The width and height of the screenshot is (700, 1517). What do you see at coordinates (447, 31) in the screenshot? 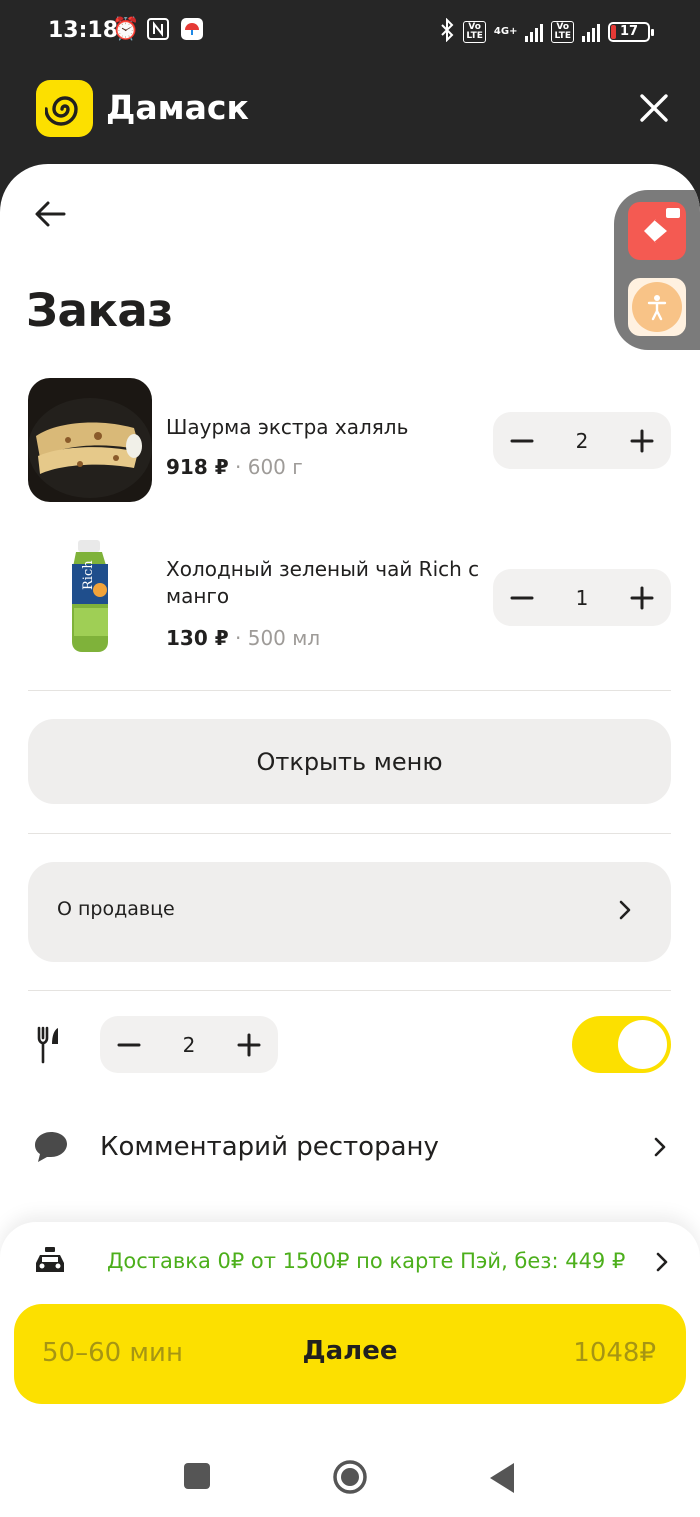
I see `bluetooth-icon` at bounding box center [447, 31].